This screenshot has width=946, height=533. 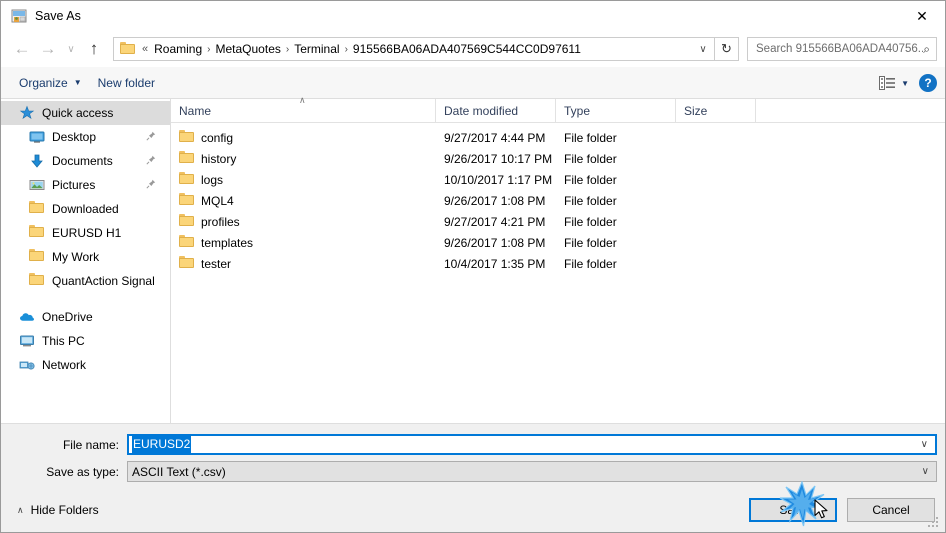 What do you see at coordinates (303, 137) in the screenshot?
I see `file-name-cell: config` at bounding box center [303, 137].